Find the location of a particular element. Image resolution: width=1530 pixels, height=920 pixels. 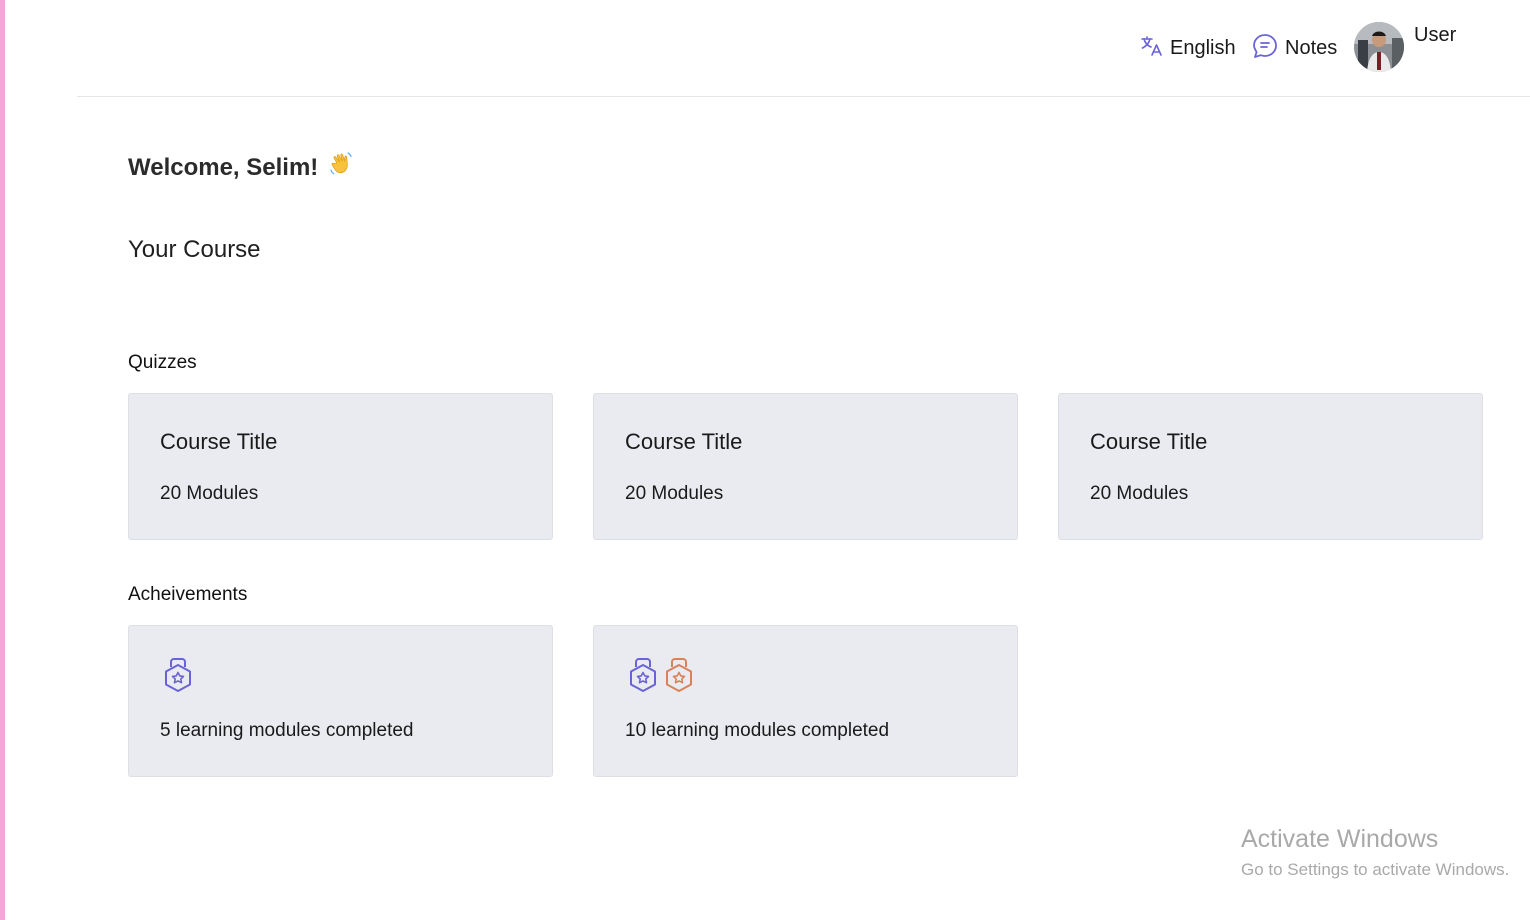

user-menu: User is located at coordinates (1405, 47).